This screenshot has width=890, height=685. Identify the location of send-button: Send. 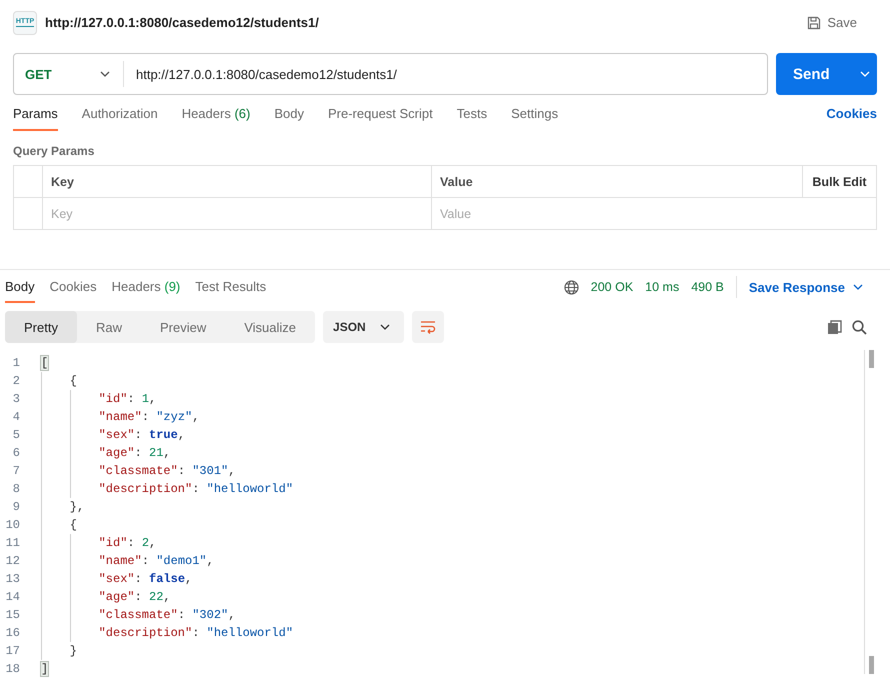
(826, 74).